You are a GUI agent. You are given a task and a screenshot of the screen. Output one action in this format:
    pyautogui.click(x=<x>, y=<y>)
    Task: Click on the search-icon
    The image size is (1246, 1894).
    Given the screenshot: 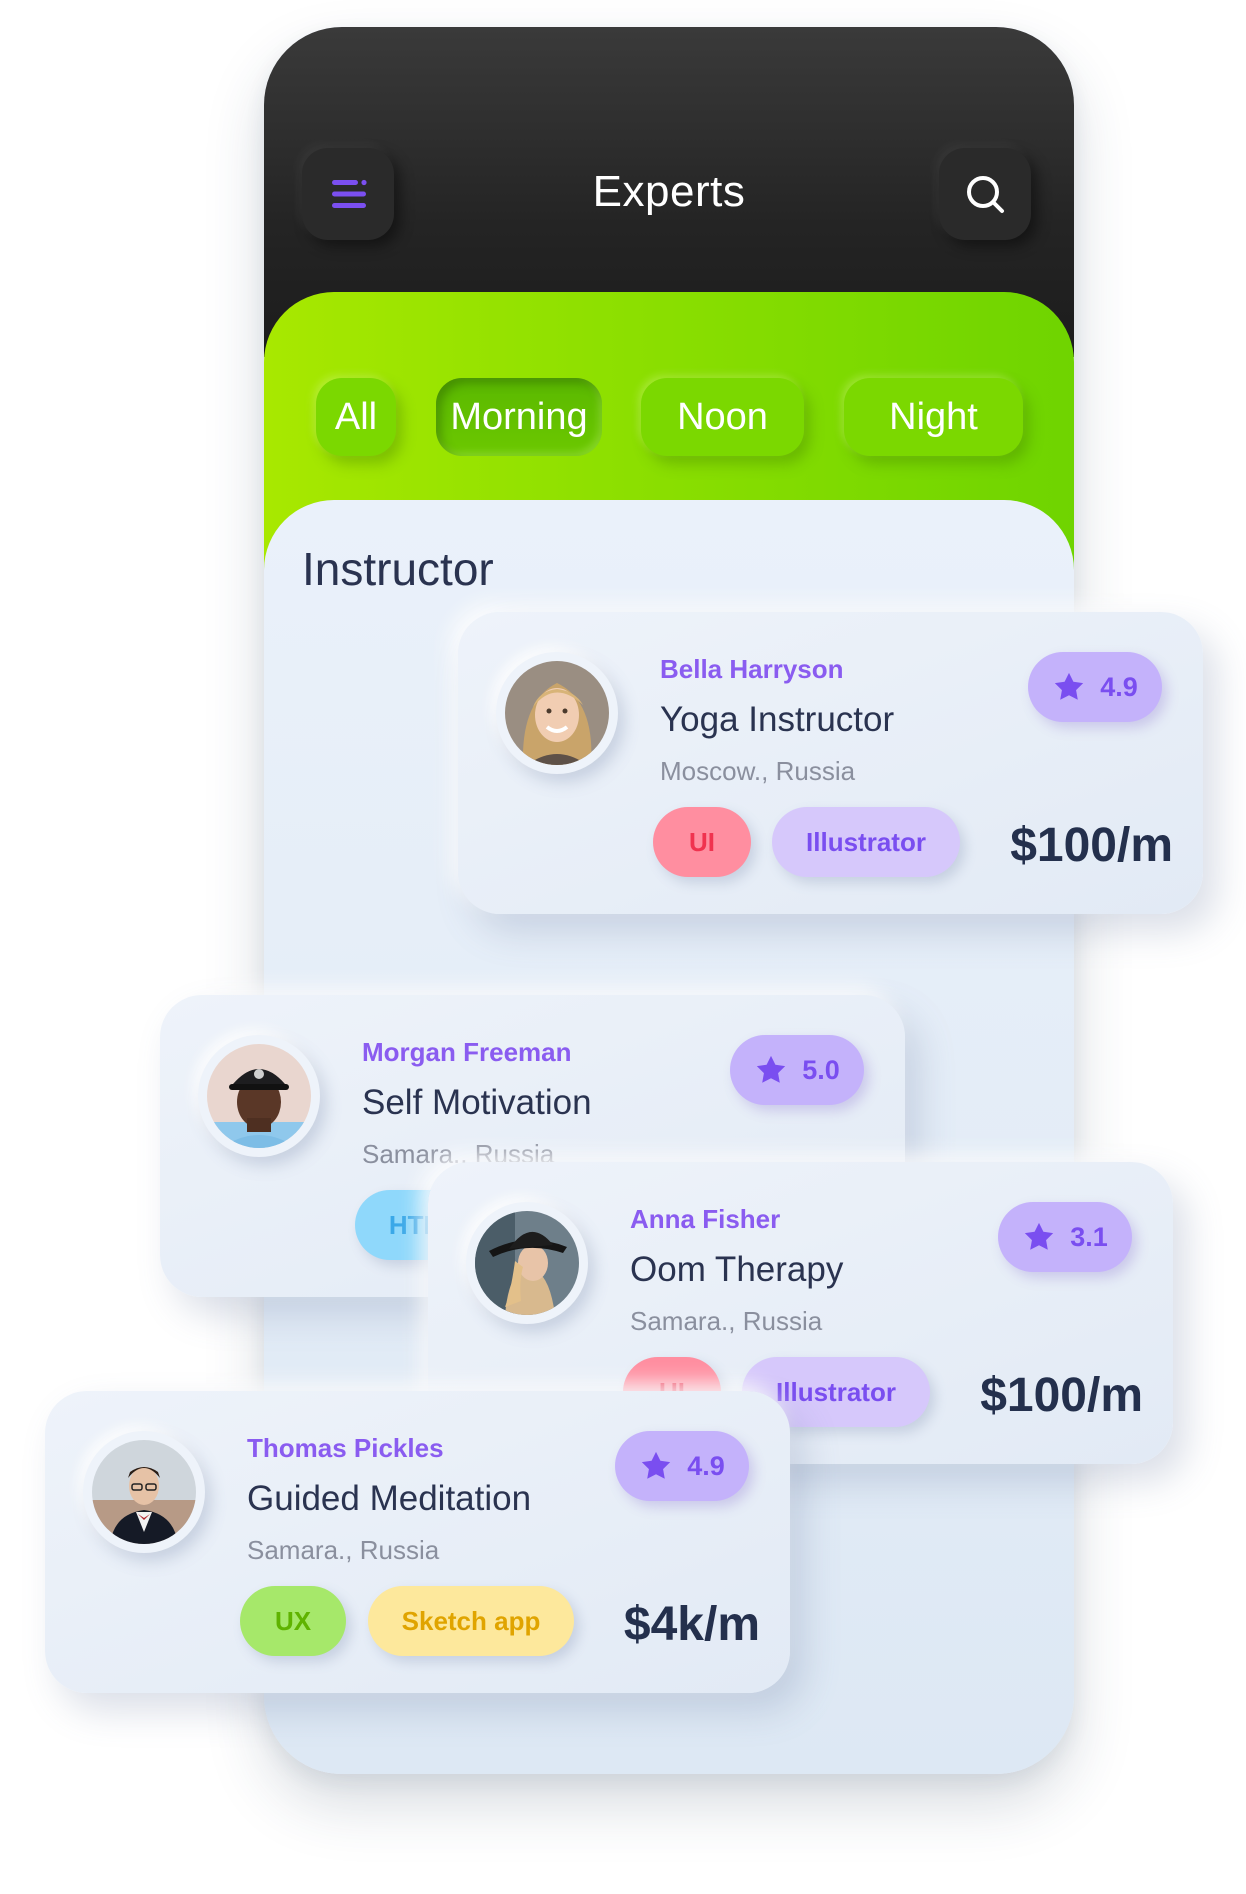 What is the action you would take?
    pyautogui.click(x=985, y=194)
    